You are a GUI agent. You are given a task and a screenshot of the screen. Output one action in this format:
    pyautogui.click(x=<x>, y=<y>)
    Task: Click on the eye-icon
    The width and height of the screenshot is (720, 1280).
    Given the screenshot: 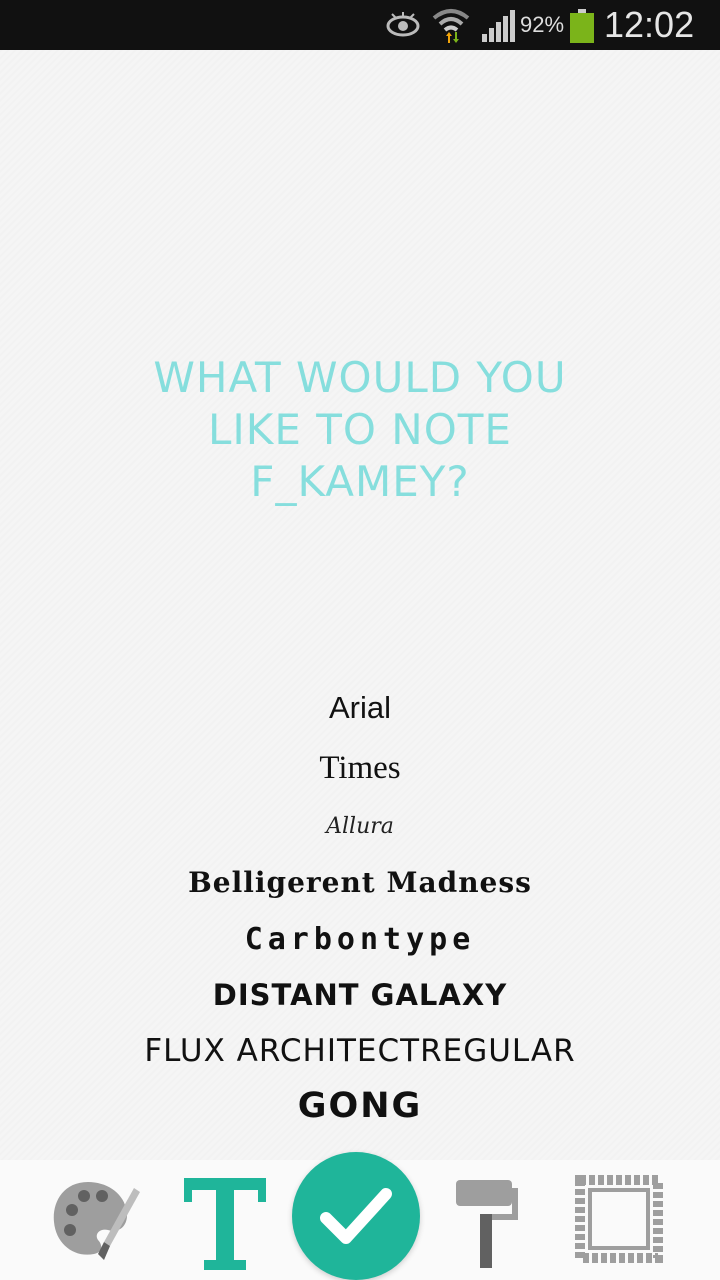 What is the action you would take?
    pyautogui.click(x=403, y=24)
    